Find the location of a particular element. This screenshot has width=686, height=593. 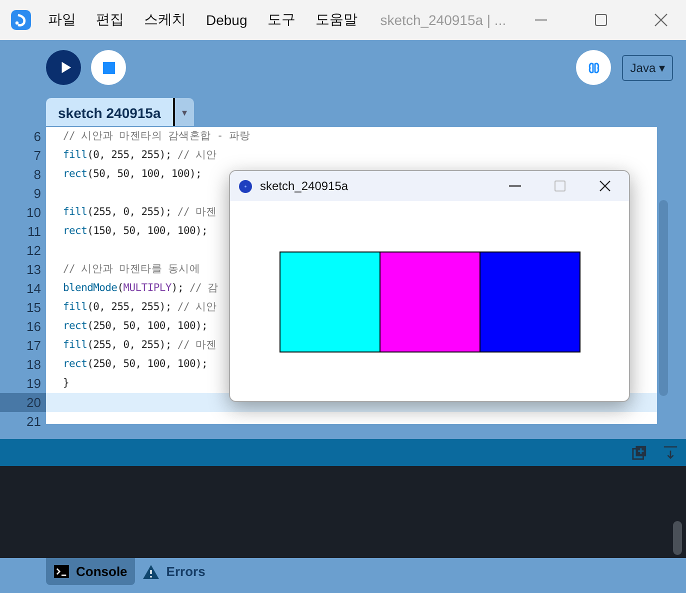

line-number: 12 is located at coordinates (34, 251).